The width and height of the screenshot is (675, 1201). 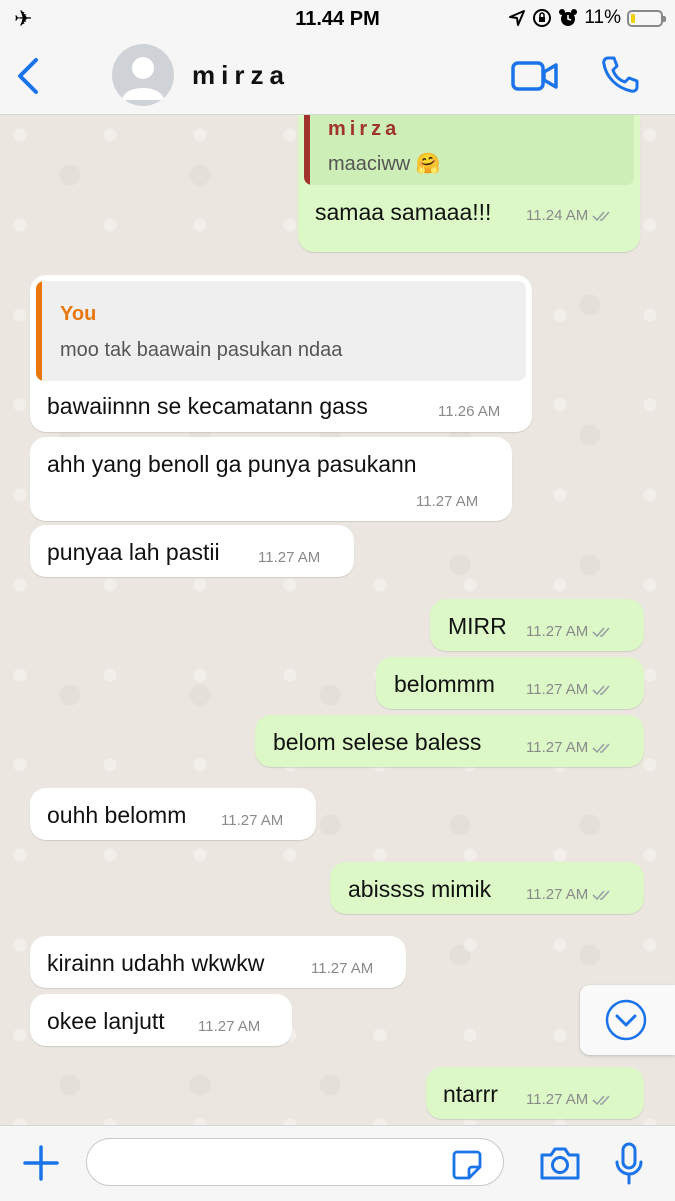 I want to click on plus-icon, so click(x=41, y=1163).